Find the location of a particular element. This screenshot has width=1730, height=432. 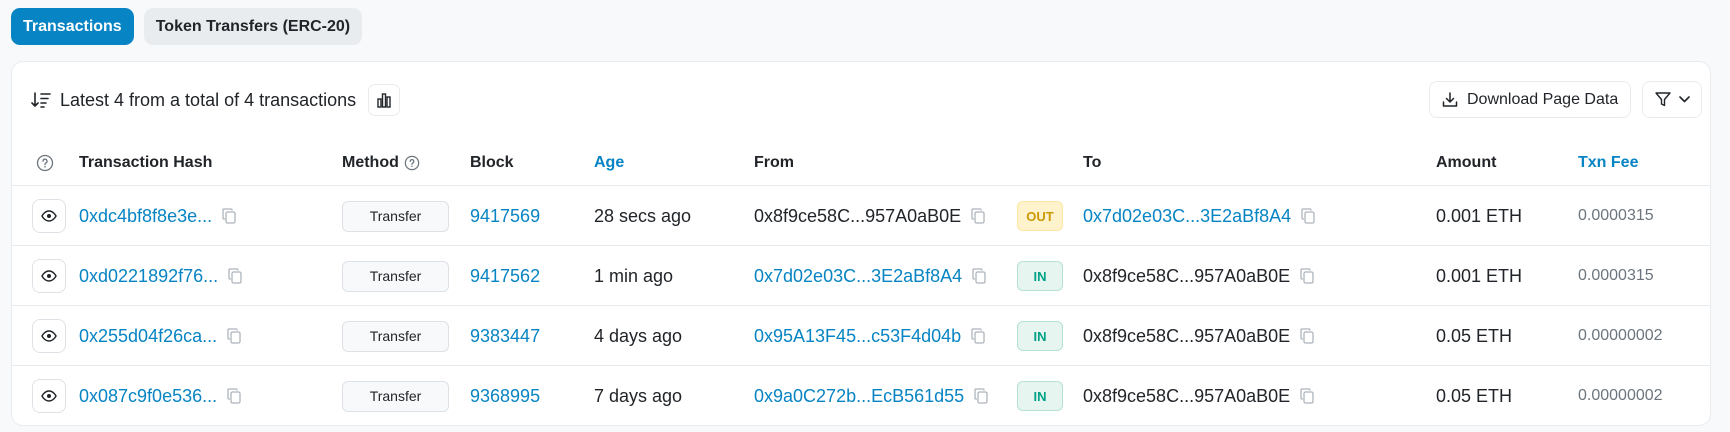

block-link: 9383447 is located at coordinates (505, 336).